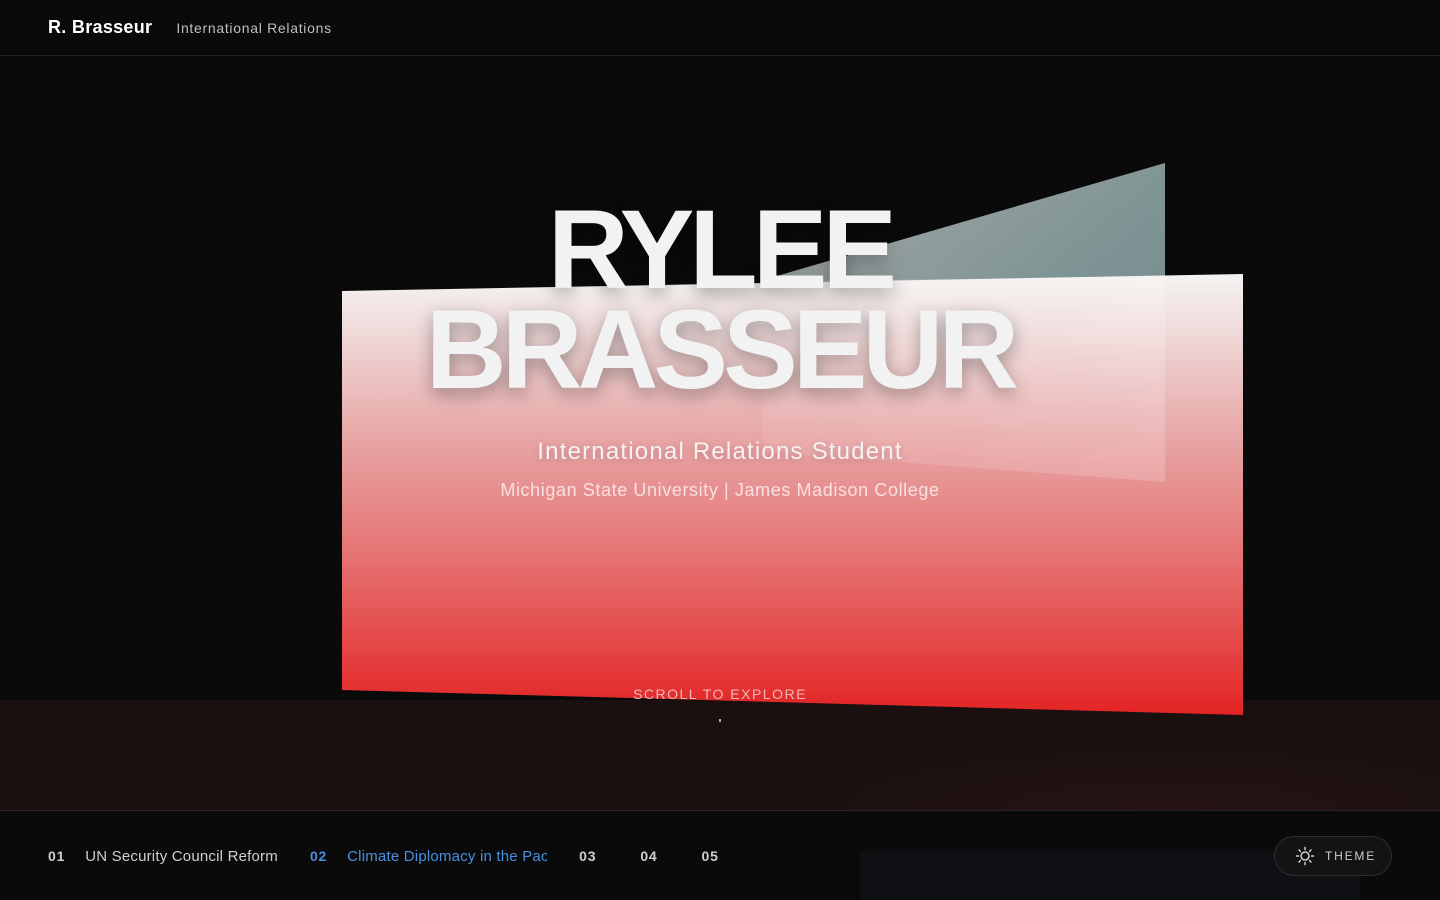 The image size is (1440, 900). What do you see at coordinates (1305, 856) in the screenshot?
I see `sun-icon` at bounding box center [1305, 856].